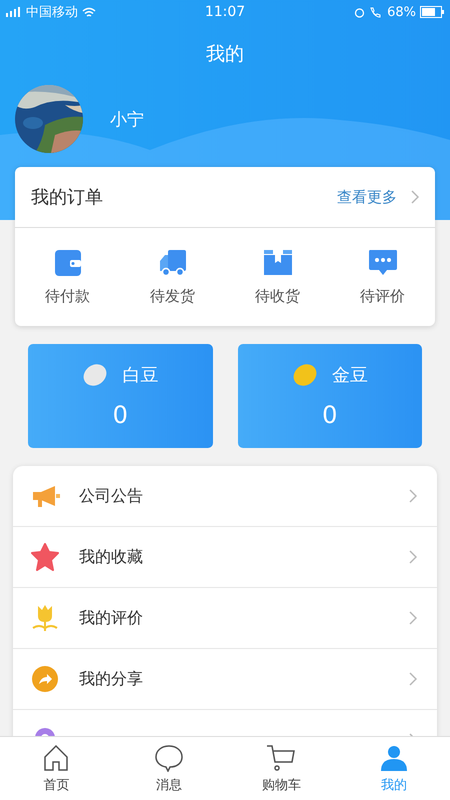  I want to click on signal-icon, so click(14, 12).